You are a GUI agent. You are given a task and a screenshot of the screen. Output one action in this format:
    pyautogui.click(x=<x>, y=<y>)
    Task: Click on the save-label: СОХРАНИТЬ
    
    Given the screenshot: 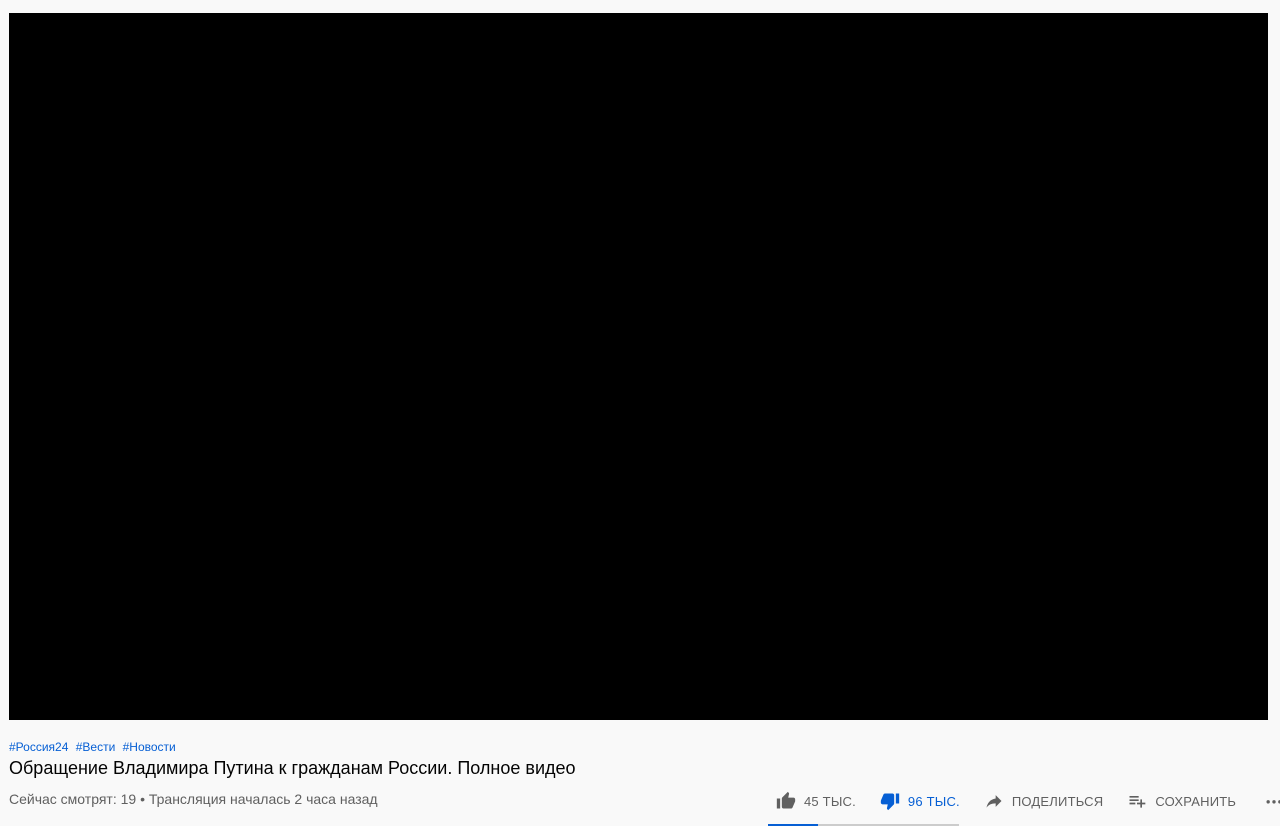 What is the action you would take?
    pyautogui.click(x=1196, y=801)
    